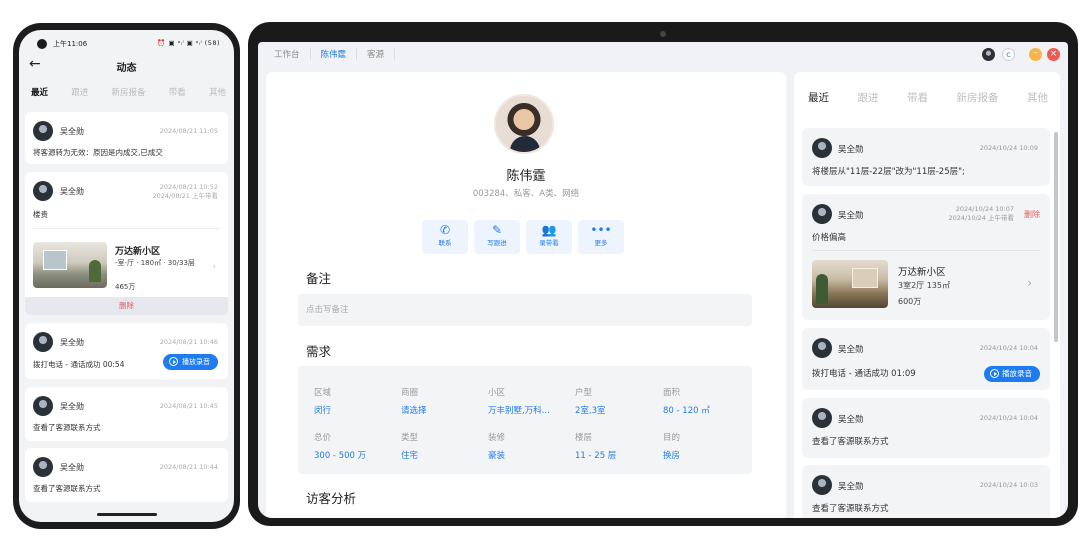 This screenshot has width=1080, height=546. I want to click on action-label: 录带看, so click(549, 243).